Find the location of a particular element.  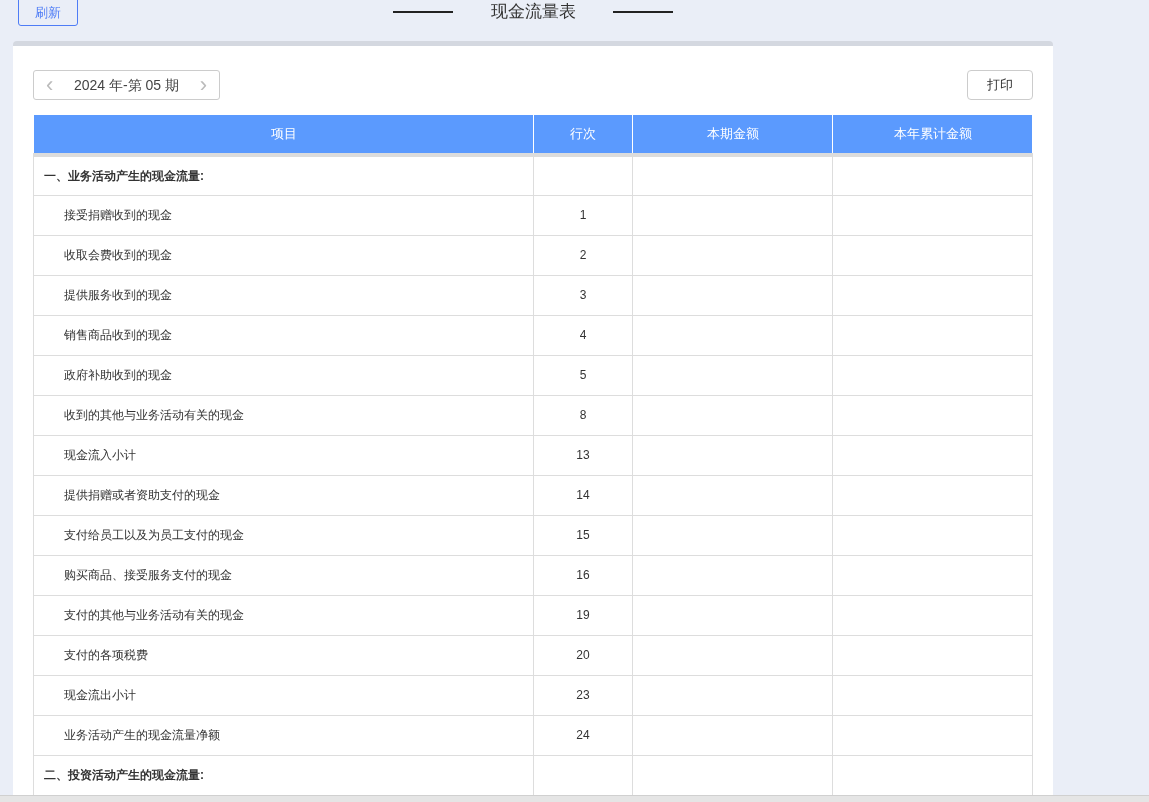

table-cell: 现金流出小计 is located at coordinates (283, 695).